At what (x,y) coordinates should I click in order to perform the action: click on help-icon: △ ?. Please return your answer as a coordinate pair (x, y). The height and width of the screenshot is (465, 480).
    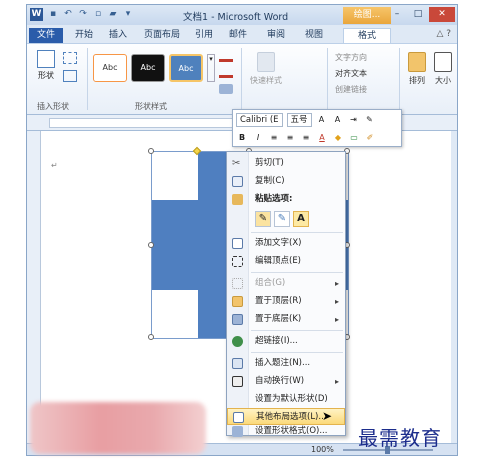
    Looking at the image, I should click on (443, 34).